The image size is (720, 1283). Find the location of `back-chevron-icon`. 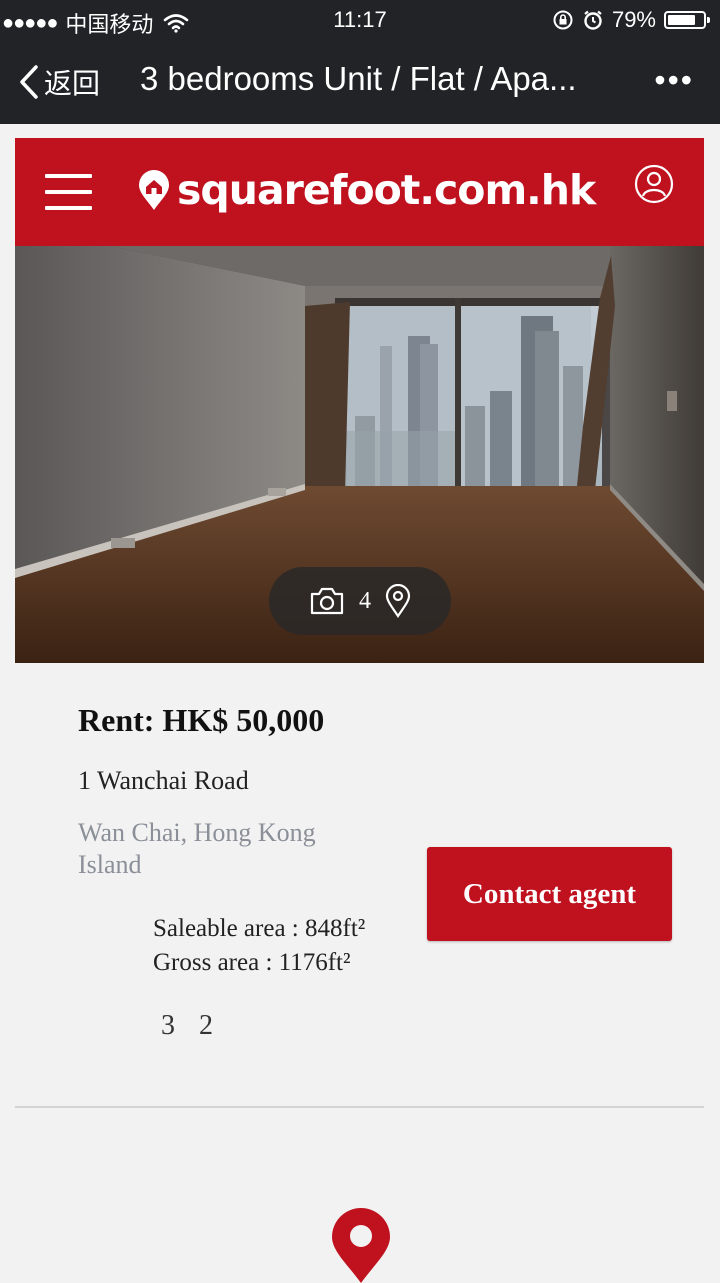

back-chevron-icon is located at coordinates (29, 82).